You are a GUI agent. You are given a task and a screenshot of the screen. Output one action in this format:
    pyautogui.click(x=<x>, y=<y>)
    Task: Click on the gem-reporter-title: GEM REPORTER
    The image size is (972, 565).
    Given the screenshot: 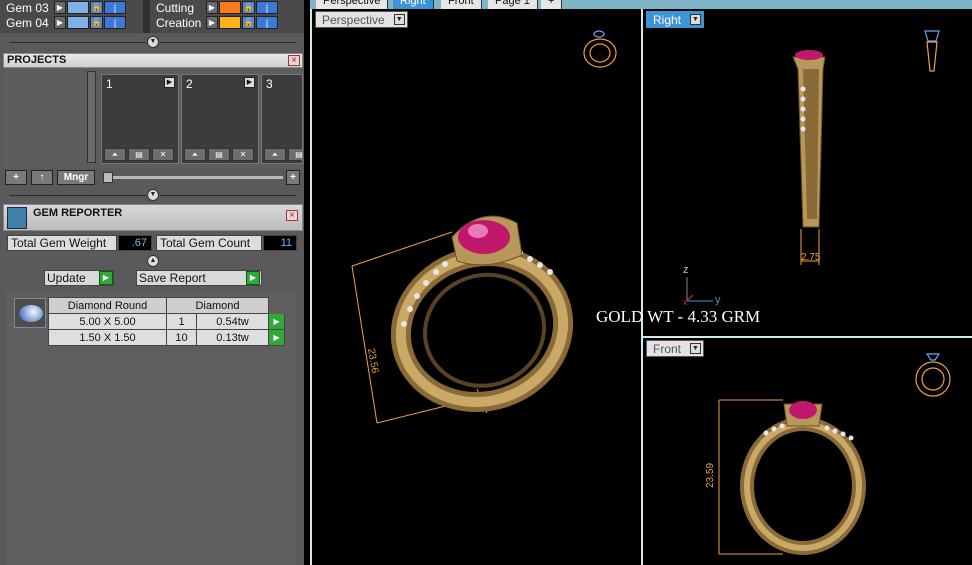 What is the action you would take?
    pyautogui.click(x=78, y=213)
    